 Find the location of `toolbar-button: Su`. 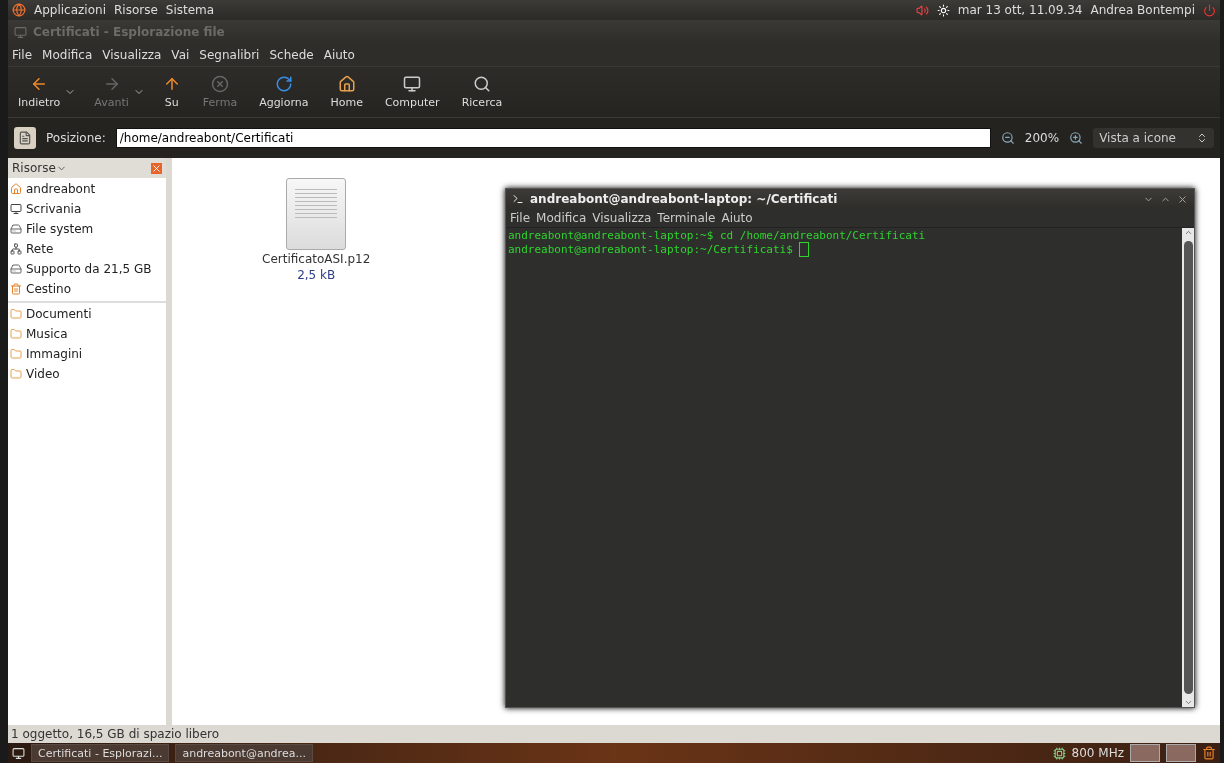

toolbar-button: Su is located at coordinates (171, 92).